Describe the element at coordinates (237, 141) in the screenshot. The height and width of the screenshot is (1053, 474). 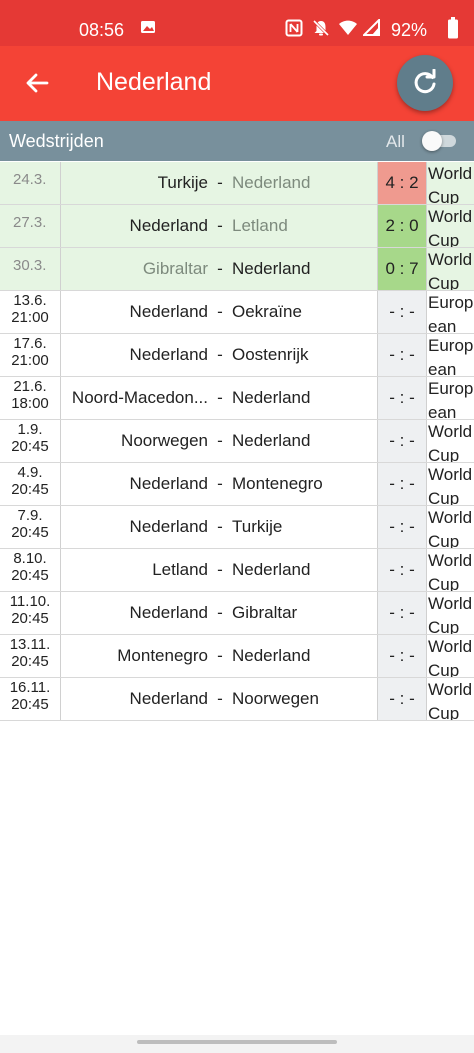
I see `section-header: Wedstrijden All` at that location.